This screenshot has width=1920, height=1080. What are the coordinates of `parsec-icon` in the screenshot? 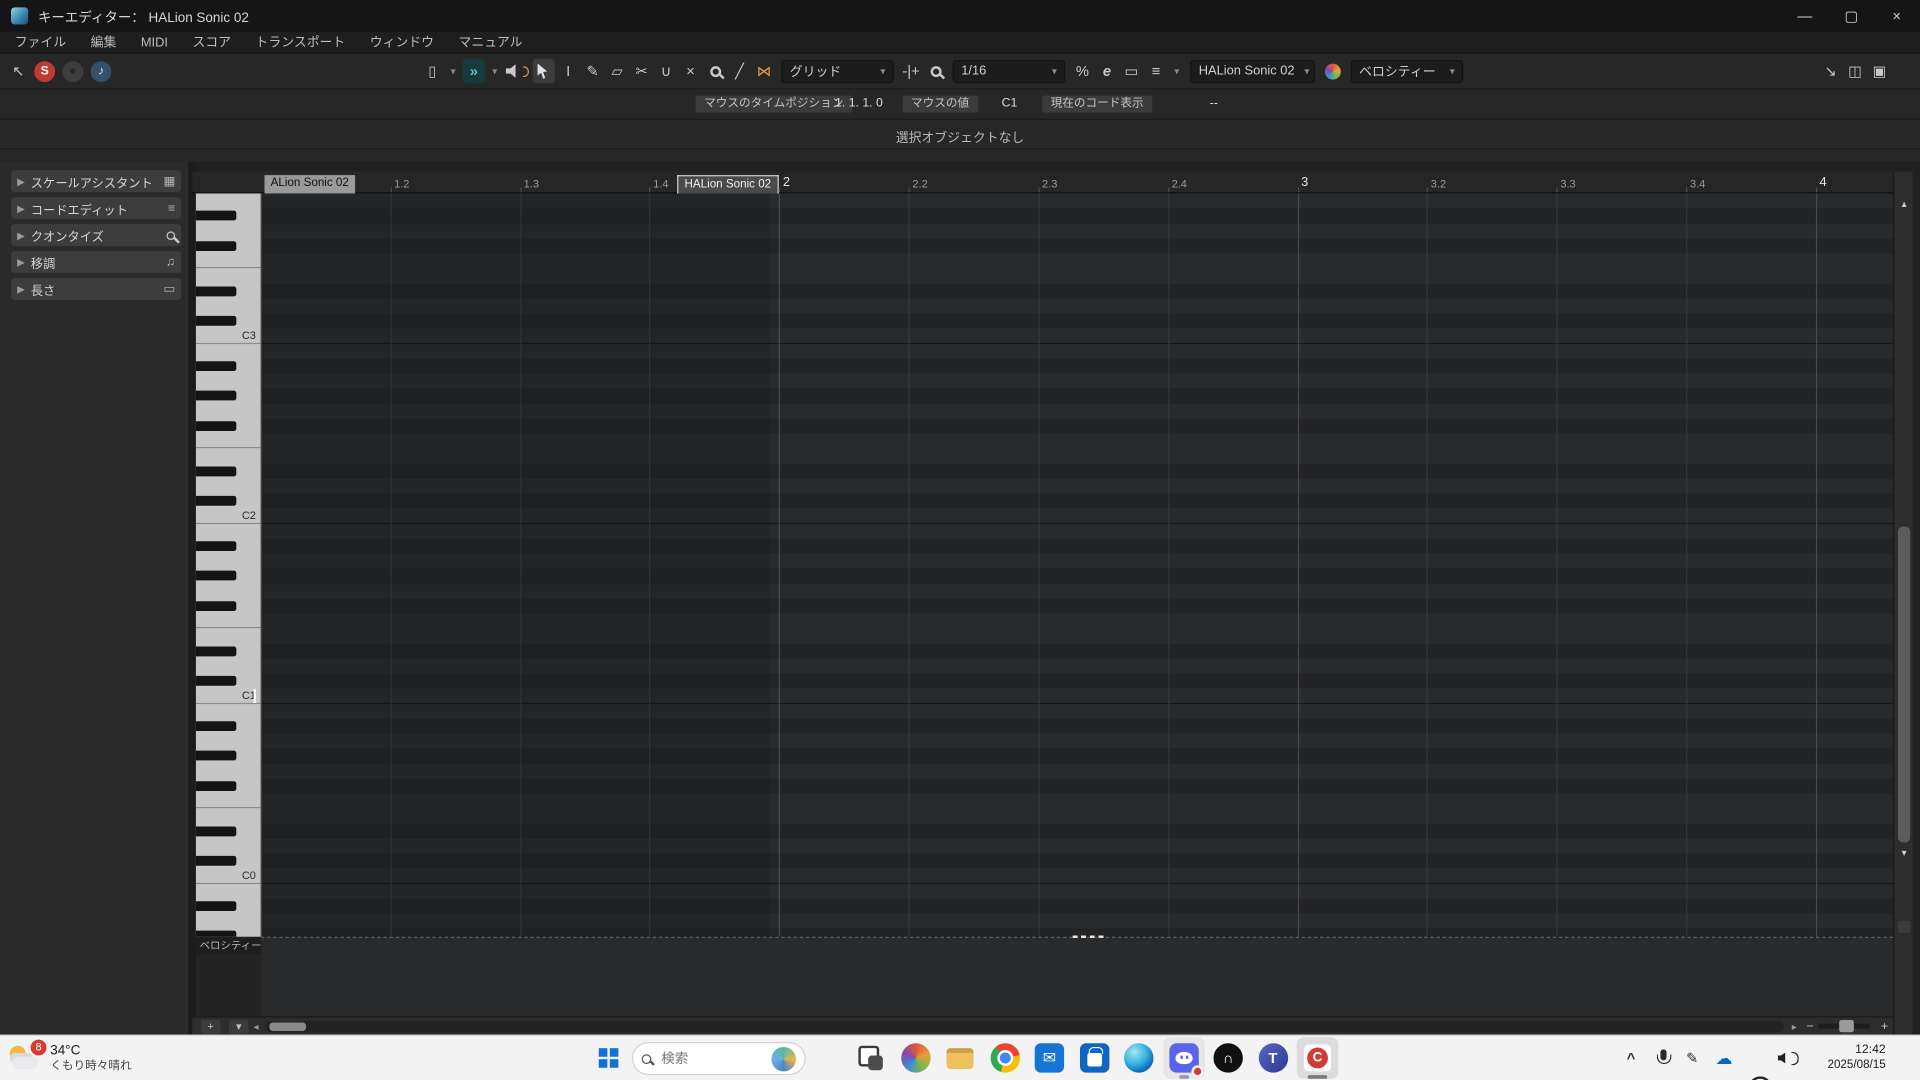 It's located at (1228, 1058).